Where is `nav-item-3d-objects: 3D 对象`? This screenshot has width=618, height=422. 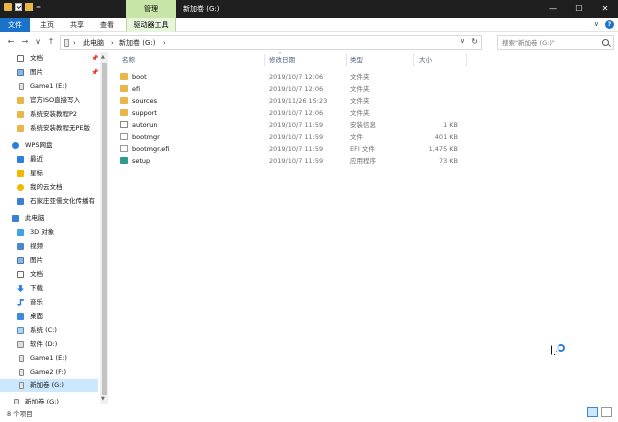
nav-item-3d-objects: 3D 对象 is located at coordinates (49, 232).